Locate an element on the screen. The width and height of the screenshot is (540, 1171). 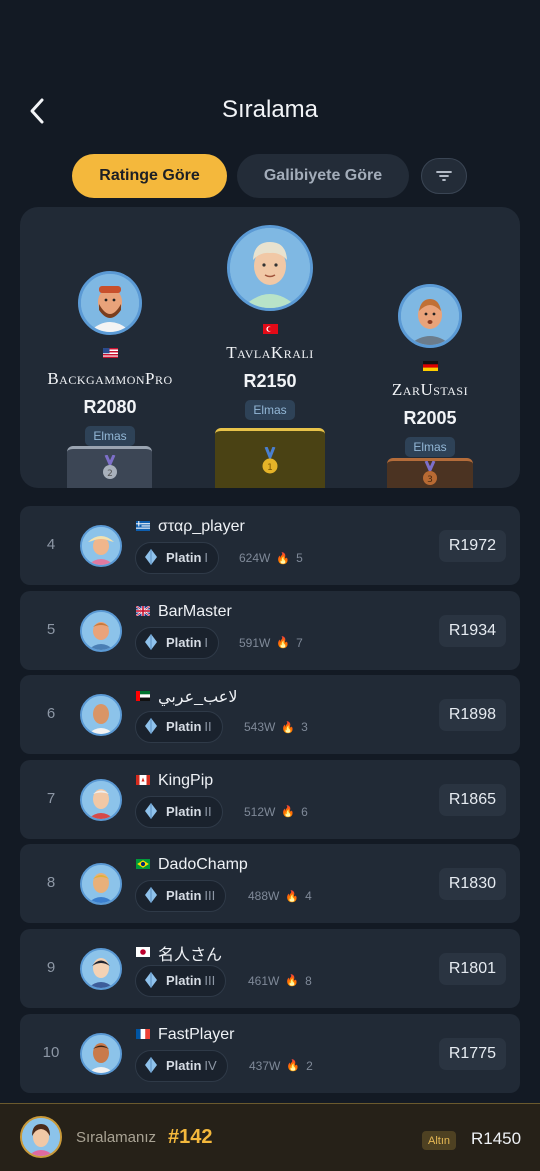
wins-count: 543W is located at coordinates (260, 727).